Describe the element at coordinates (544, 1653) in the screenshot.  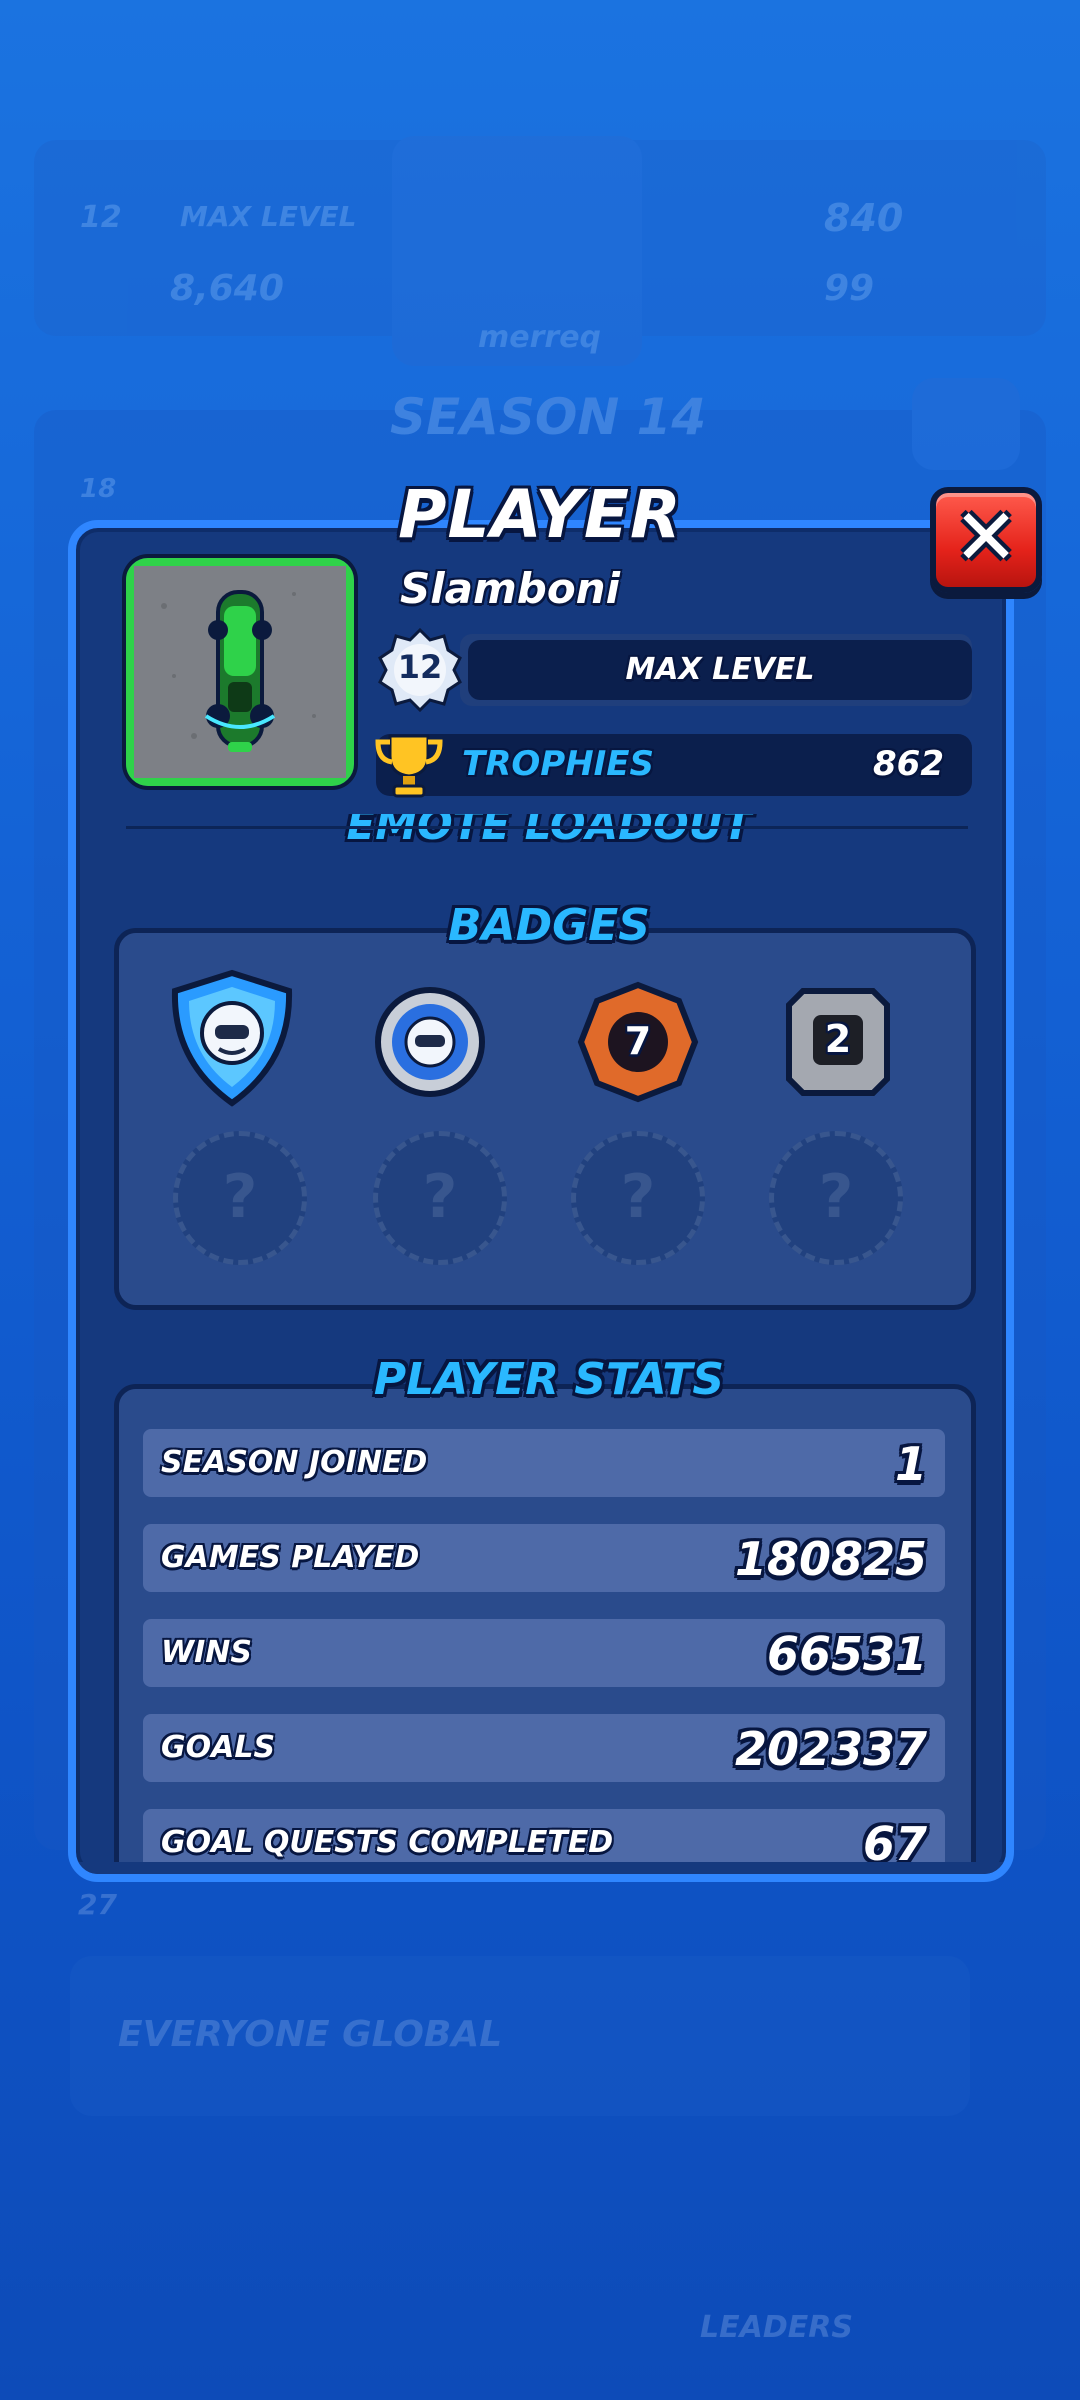
I see `stat-row: WINS 66531` at that location.